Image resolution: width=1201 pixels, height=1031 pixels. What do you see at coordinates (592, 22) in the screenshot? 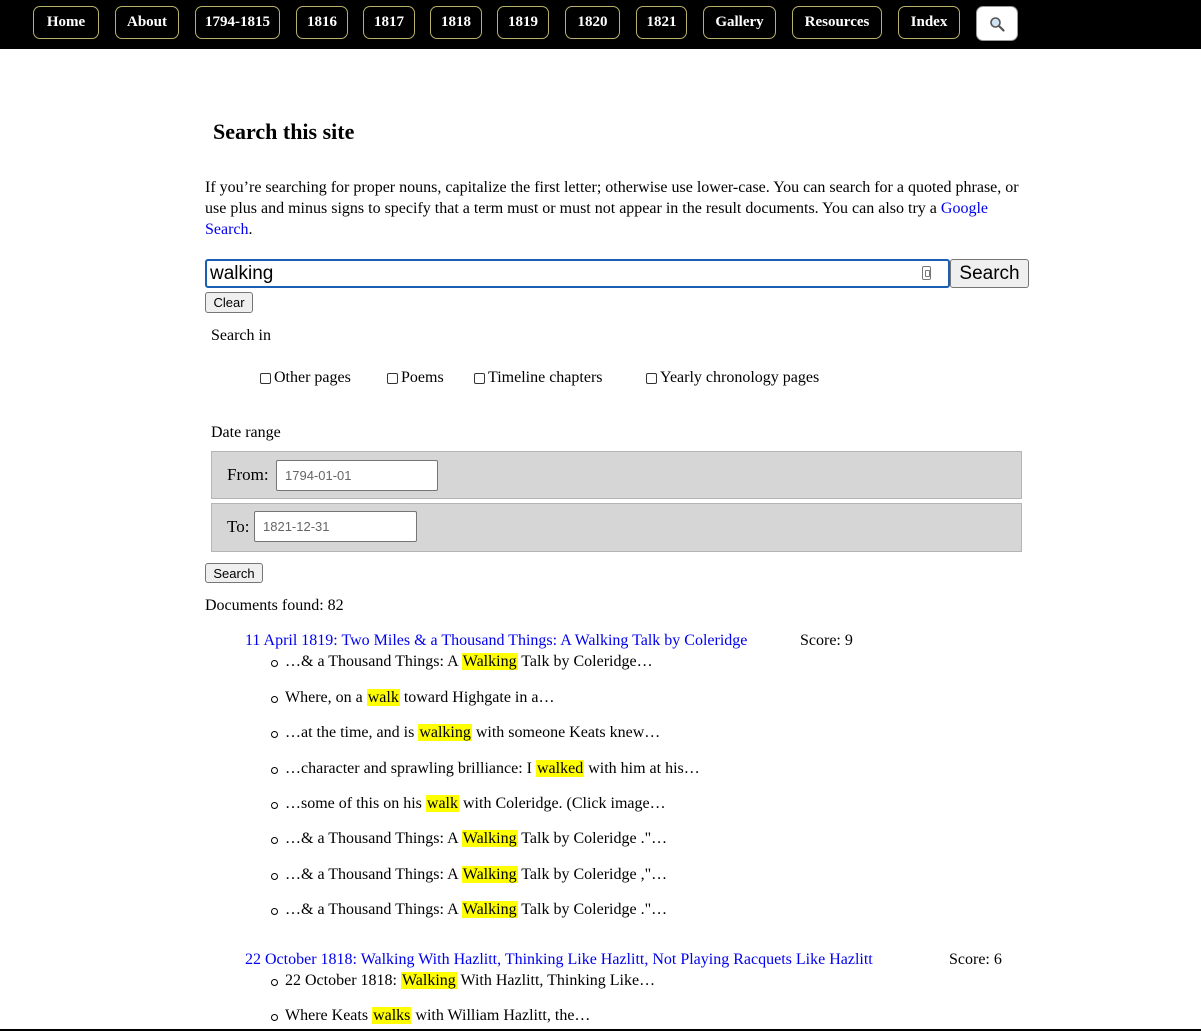
I see `nav-1820: 1820` at bounding box center [592, 22].